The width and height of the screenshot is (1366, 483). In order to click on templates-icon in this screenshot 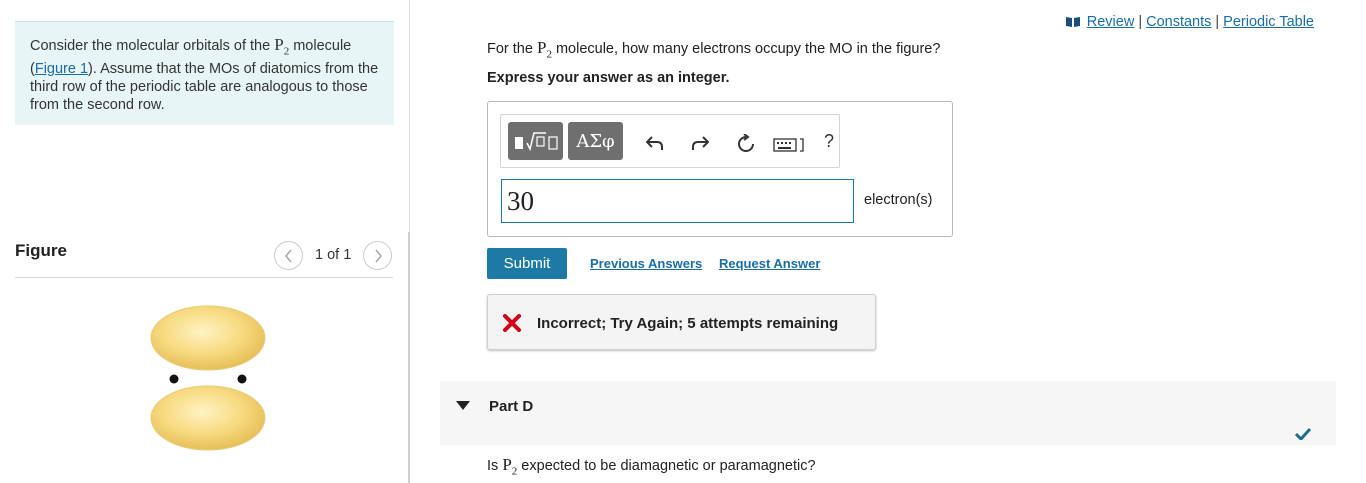, I will do `click(536, 142)`.